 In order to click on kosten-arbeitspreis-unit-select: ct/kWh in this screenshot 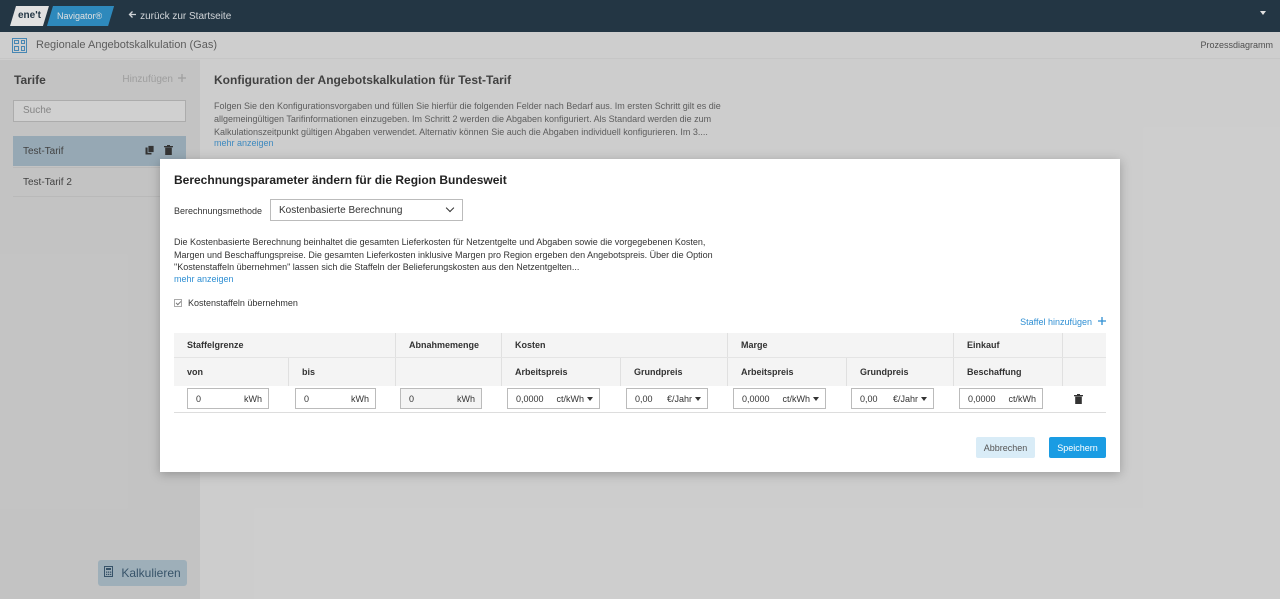, I will do `click(574, 399)`.